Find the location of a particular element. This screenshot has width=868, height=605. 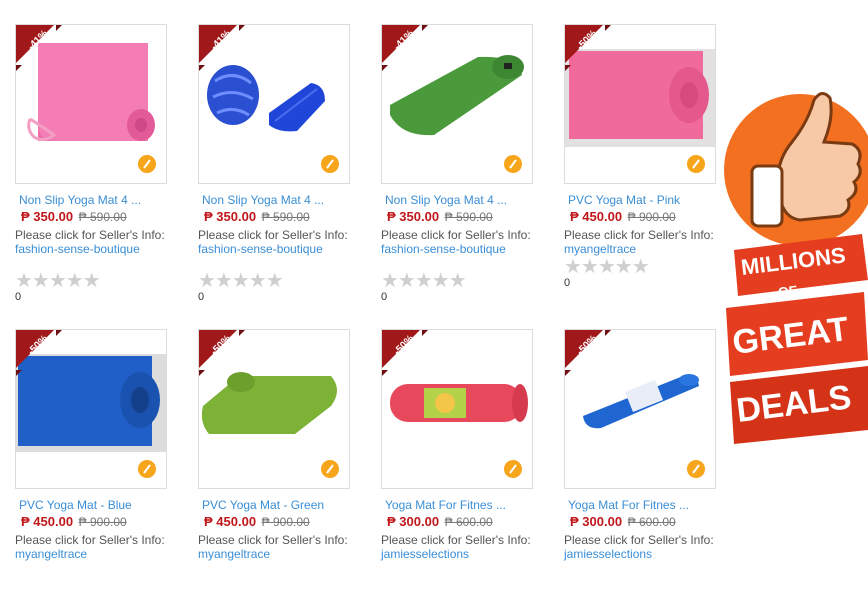

product-title: PVC Yoga Mat - Blue is located at coordinates (94, 505).